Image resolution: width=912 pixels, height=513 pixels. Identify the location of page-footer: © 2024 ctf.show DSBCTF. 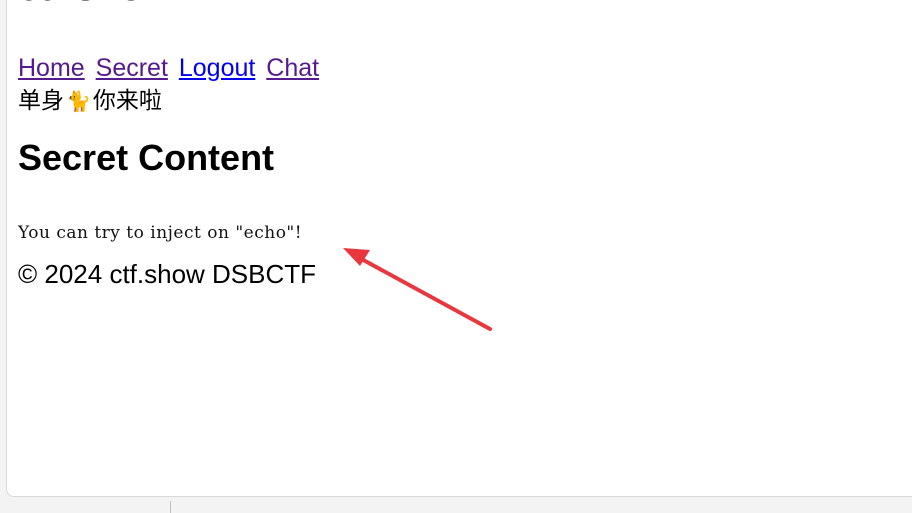
(167, 274).